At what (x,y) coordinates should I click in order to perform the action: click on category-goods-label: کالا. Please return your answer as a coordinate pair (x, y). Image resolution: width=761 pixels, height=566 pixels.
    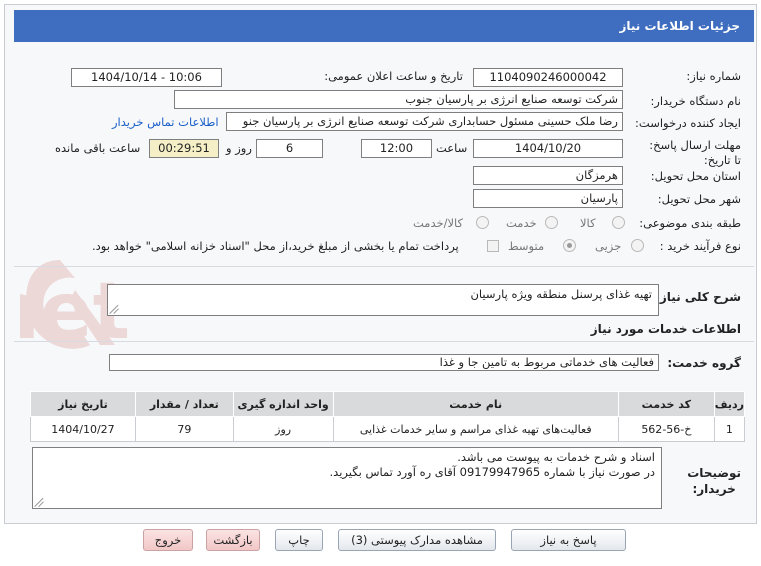
    Looking at the image, I should click on (588, 223).